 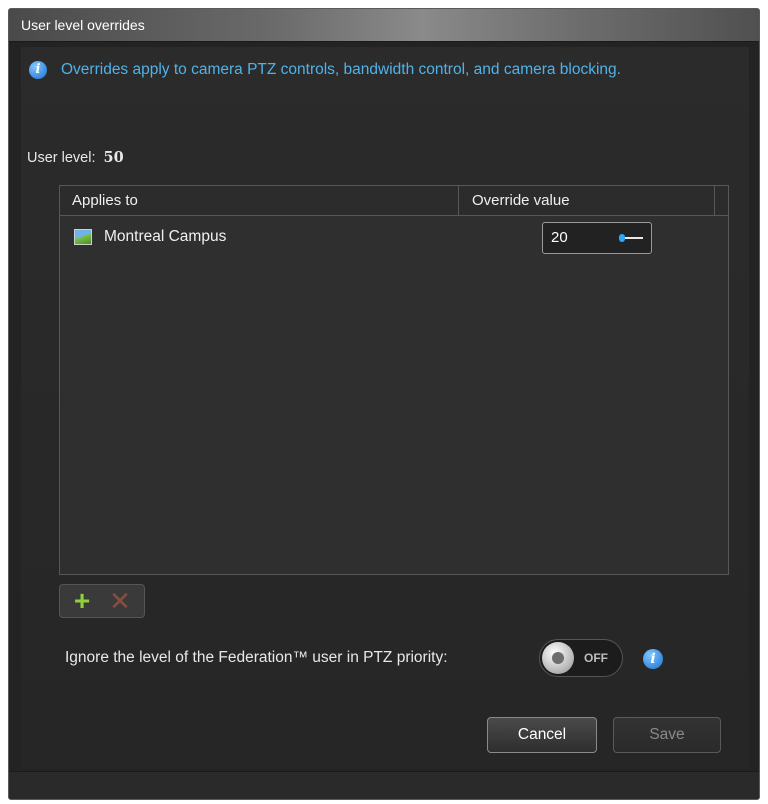 I want to click on title-bar: User level overrides, so click(x=384, y=25).